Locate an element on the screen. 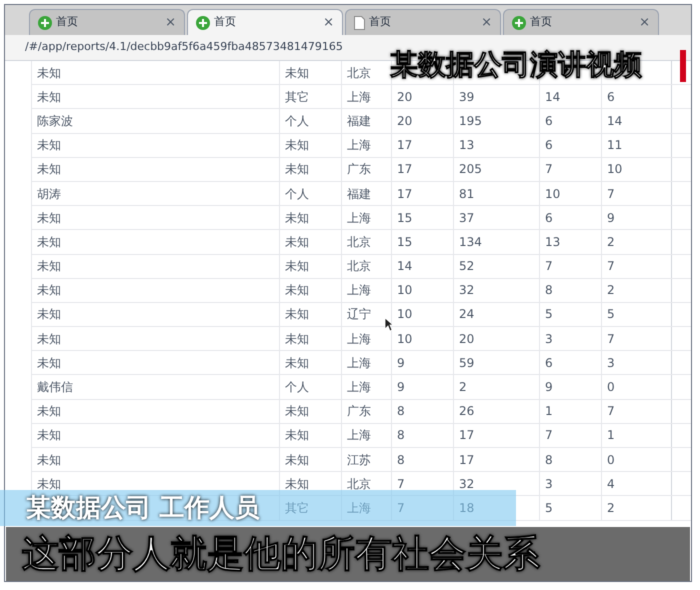 The width and height of the screenshot is (700, 590). table-cell-text: 18 is located at coordinates (466, 508).